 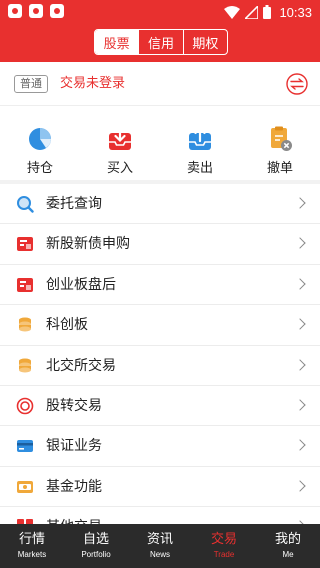 What do you see at coordinates (288, 554) in the screenshot?
I see `tab-sublabel: Me` at bounding box center [288, 554].